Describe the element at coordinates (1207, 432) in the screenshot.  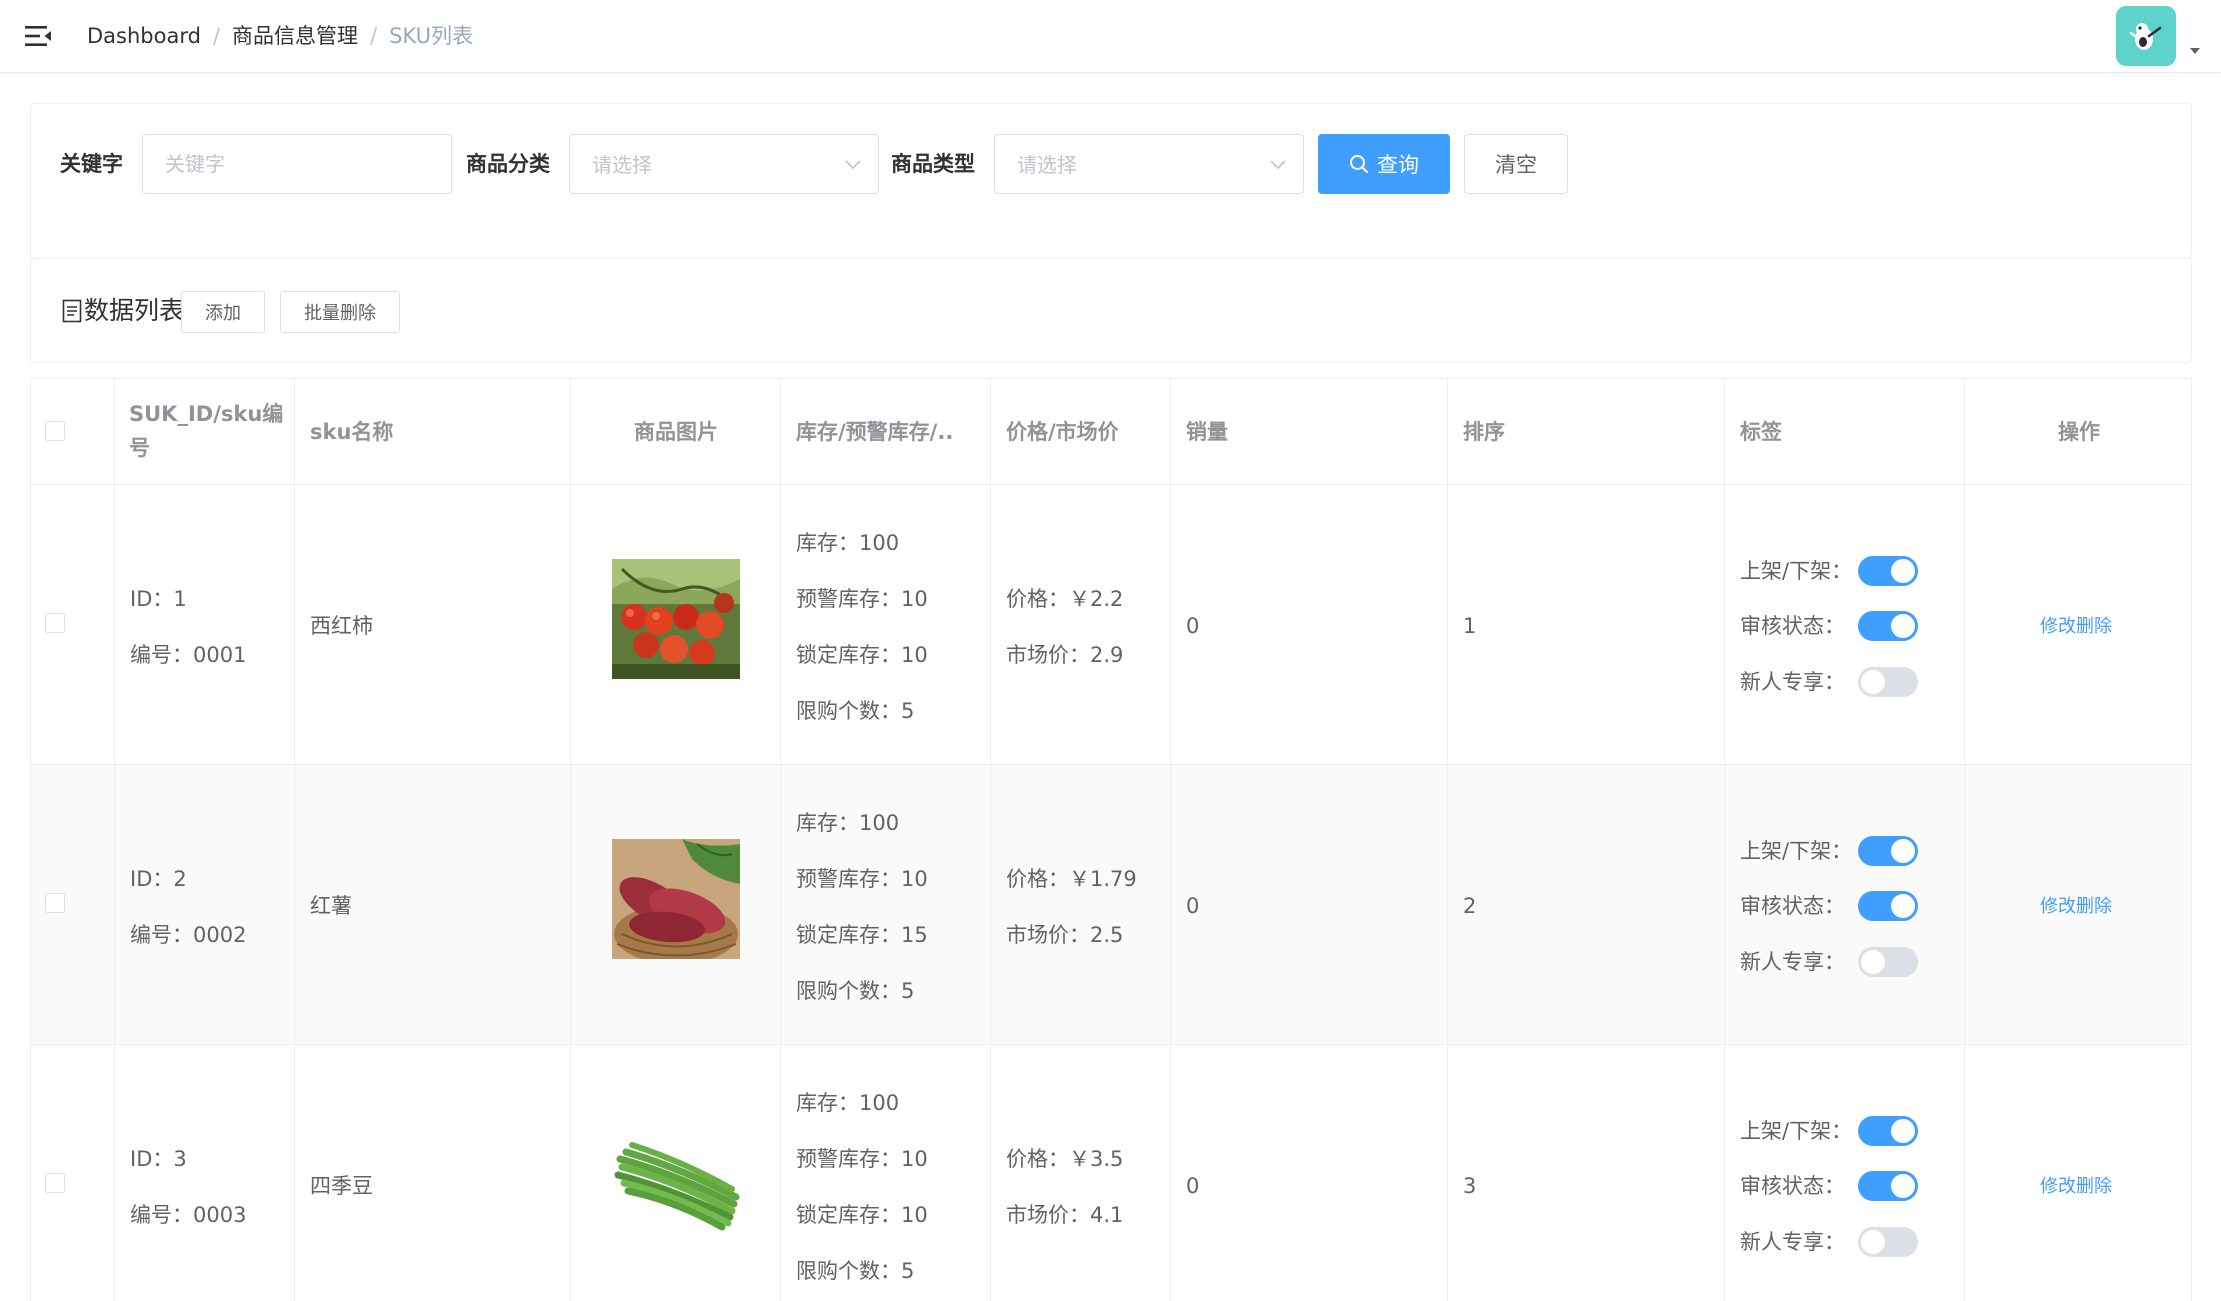
I see `header-sales: 销量` at that location.